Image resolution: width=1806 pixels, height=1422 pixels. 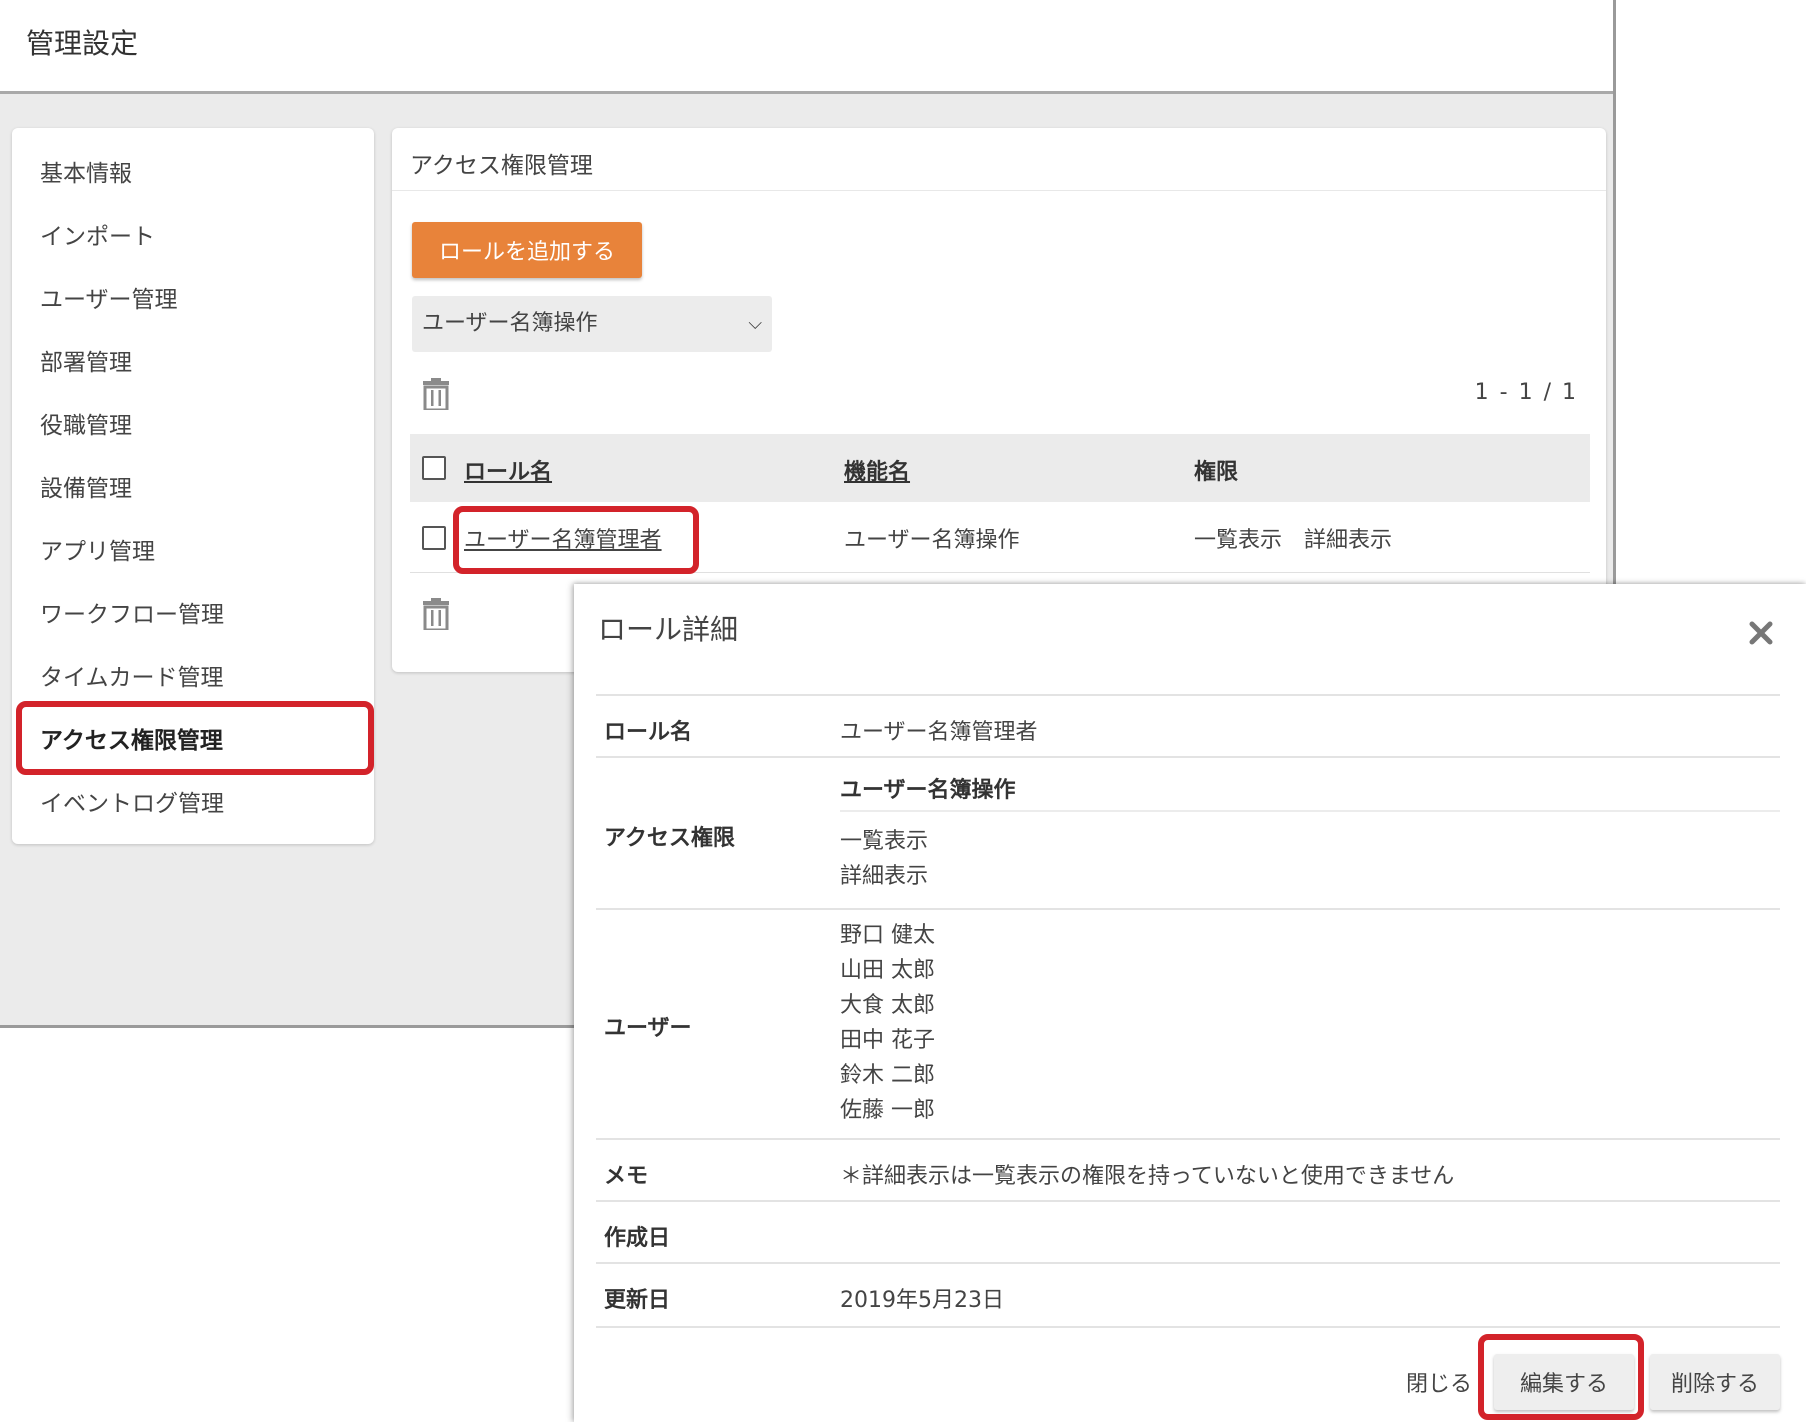 What do you see at coordinates (86, 423) in the screenshot?
I see `sidebar-item-positions: 役職管理` at bounding box center [86, 423].